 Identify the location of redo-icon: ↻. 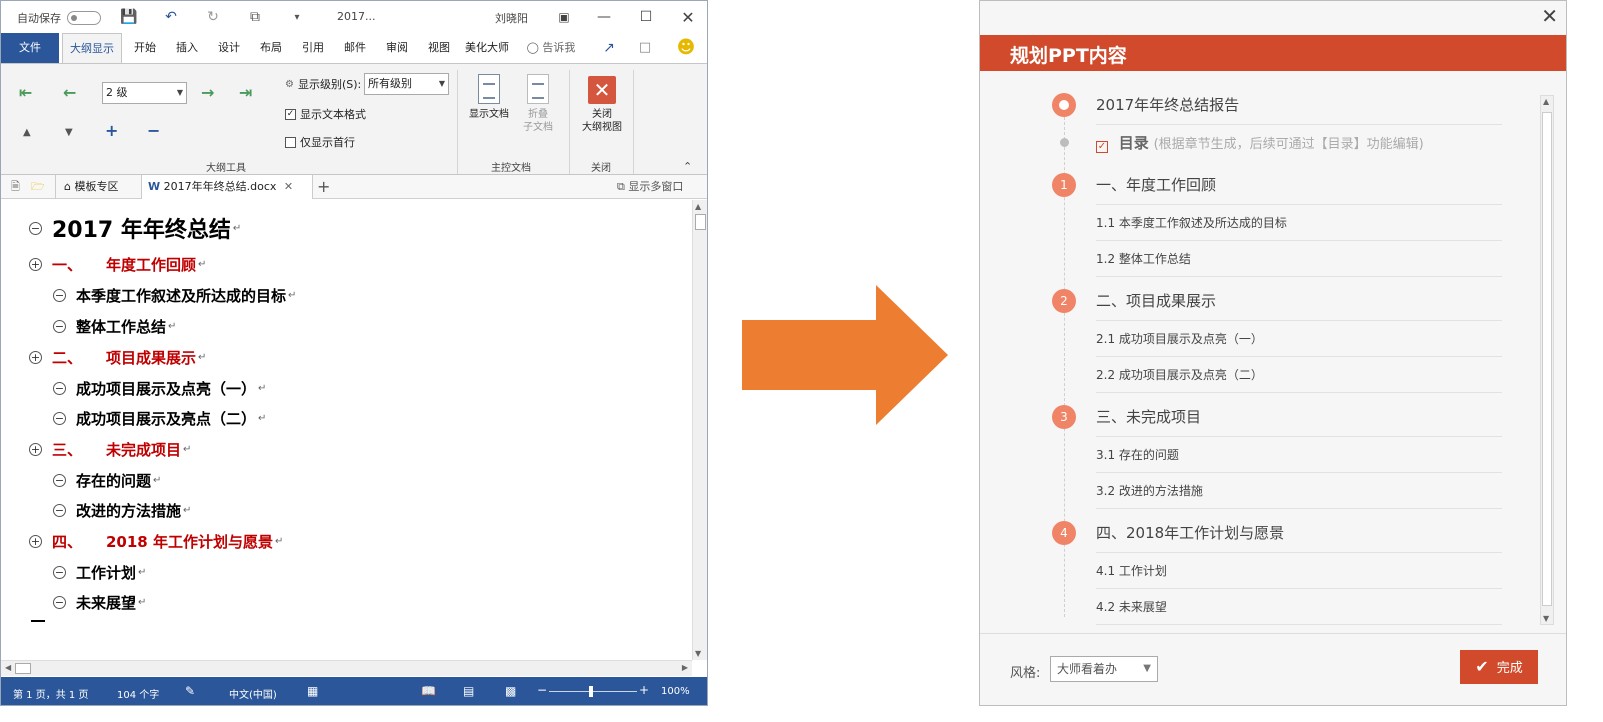
(213, 17).